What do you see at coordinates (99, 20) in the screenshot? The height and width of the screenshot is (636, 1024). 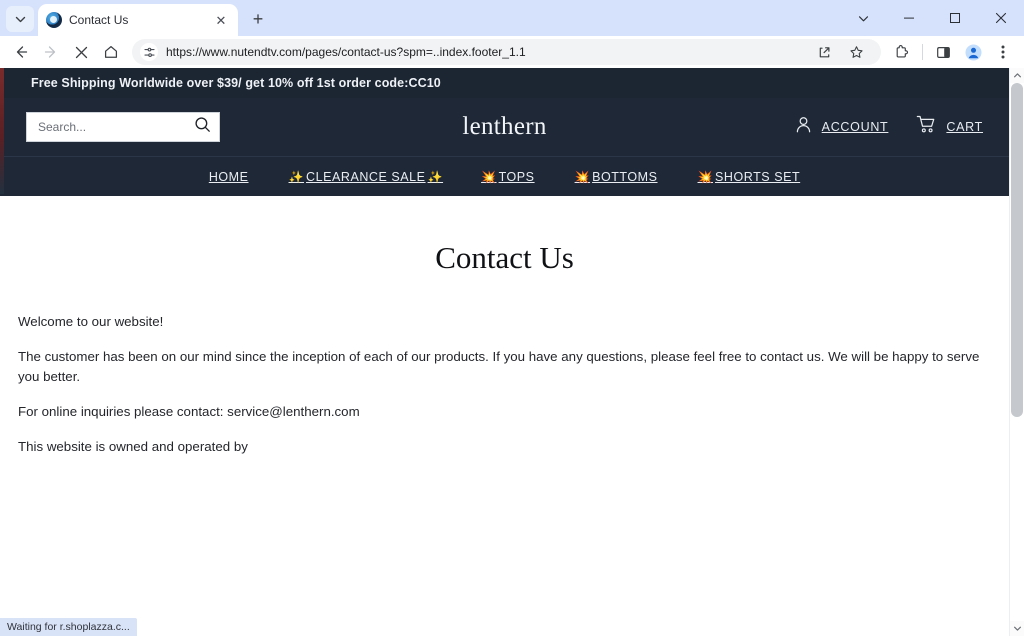 I see `tab-title: Contact Us` at bounding box center [99, 20].